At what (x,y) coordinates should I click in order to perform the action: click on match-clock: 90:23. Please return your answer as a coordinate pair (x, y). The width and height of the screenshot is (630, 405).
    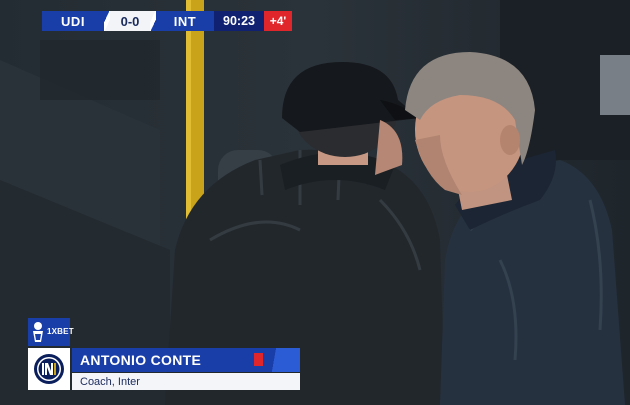
    Looking at the image, I should click on (239, 21).